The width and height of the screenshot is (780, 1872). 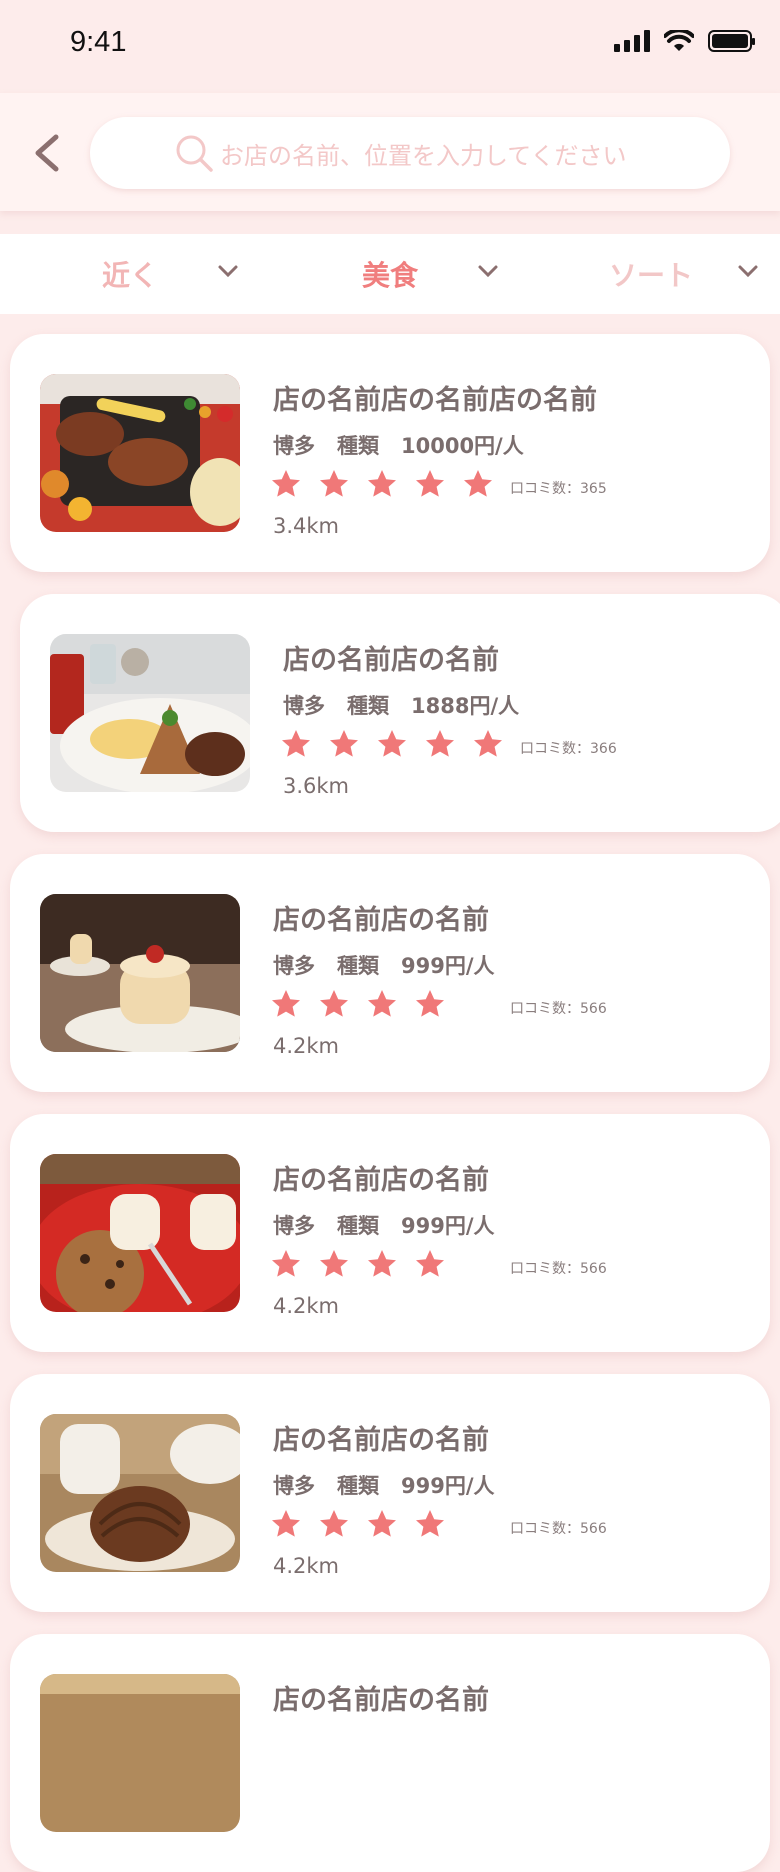 What do you see at coordinates (390, 1753) in the screenshot?
I see `restaurant-card: 店の名前店の名前` at bounding box center [390, 1753].